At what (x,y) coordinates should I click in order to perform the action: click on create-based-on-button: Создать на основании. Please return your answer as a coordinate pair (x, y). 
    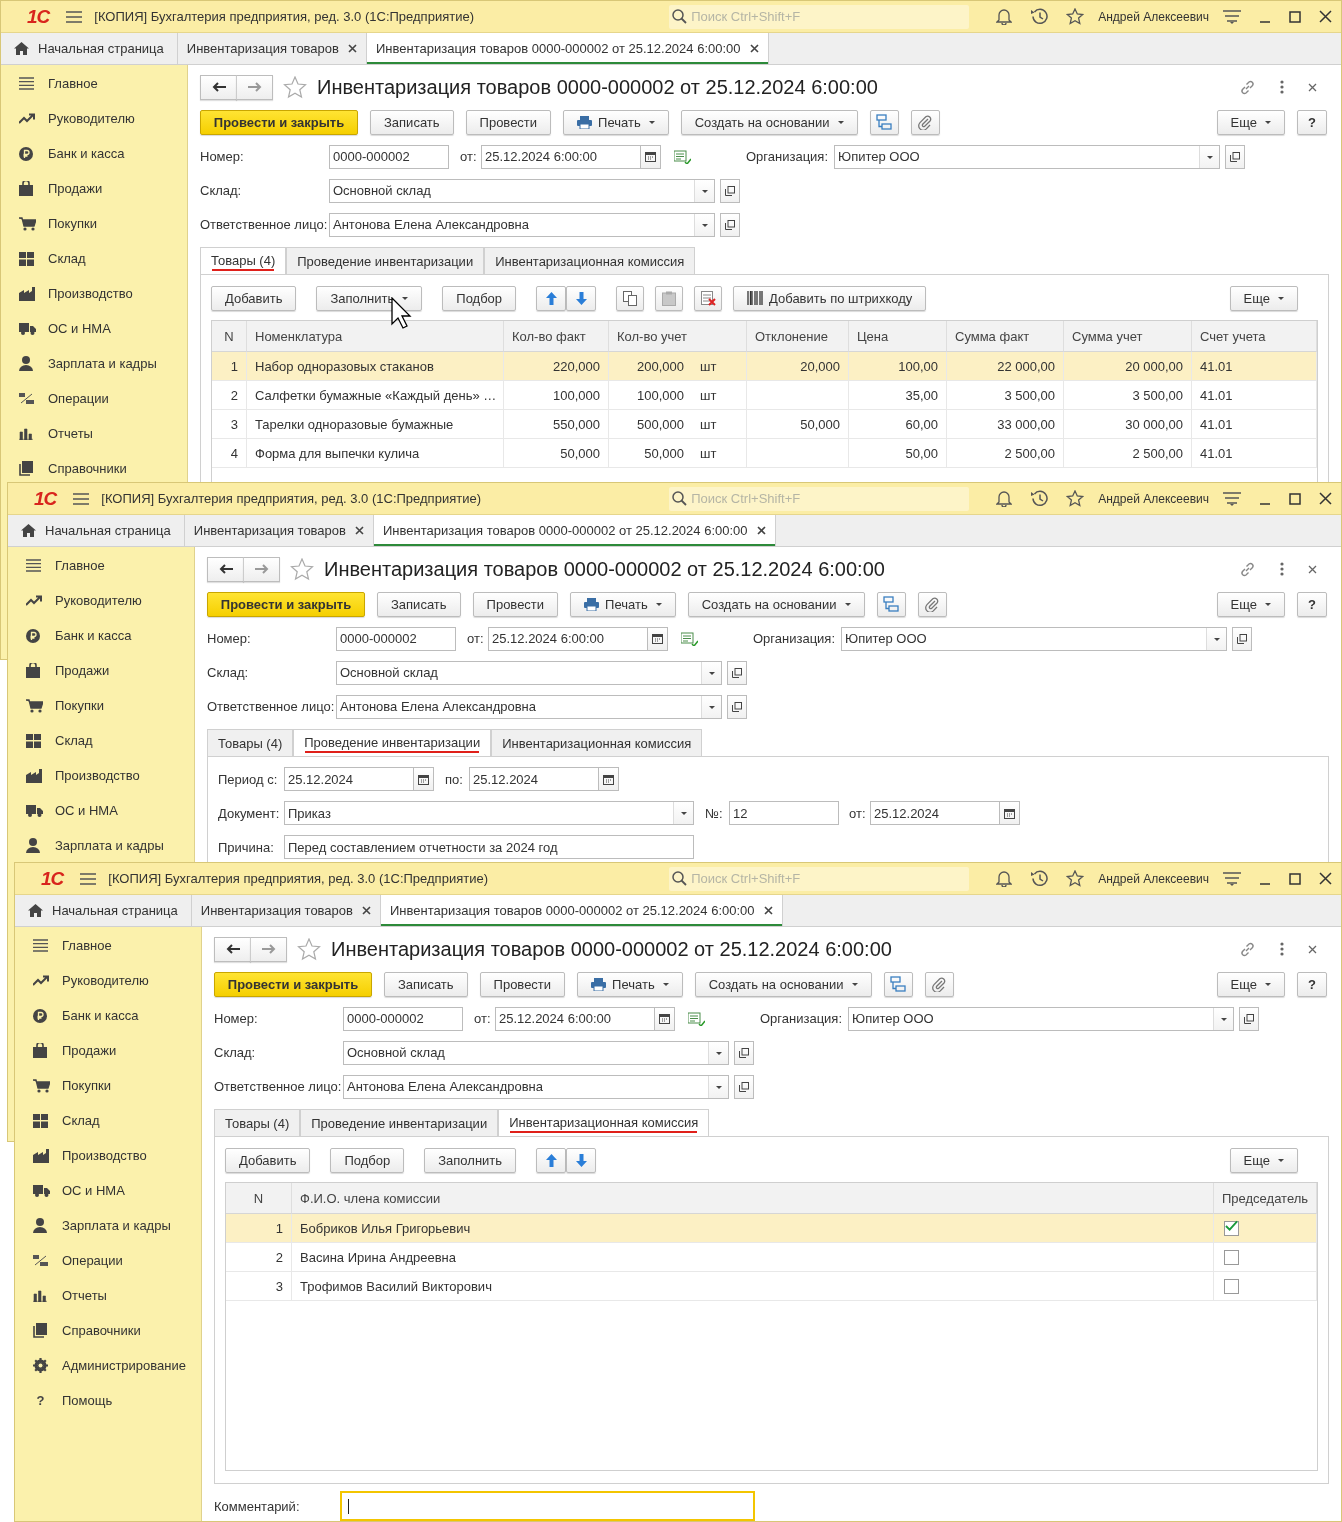
    Looking at the image, I should click on (769, 122).